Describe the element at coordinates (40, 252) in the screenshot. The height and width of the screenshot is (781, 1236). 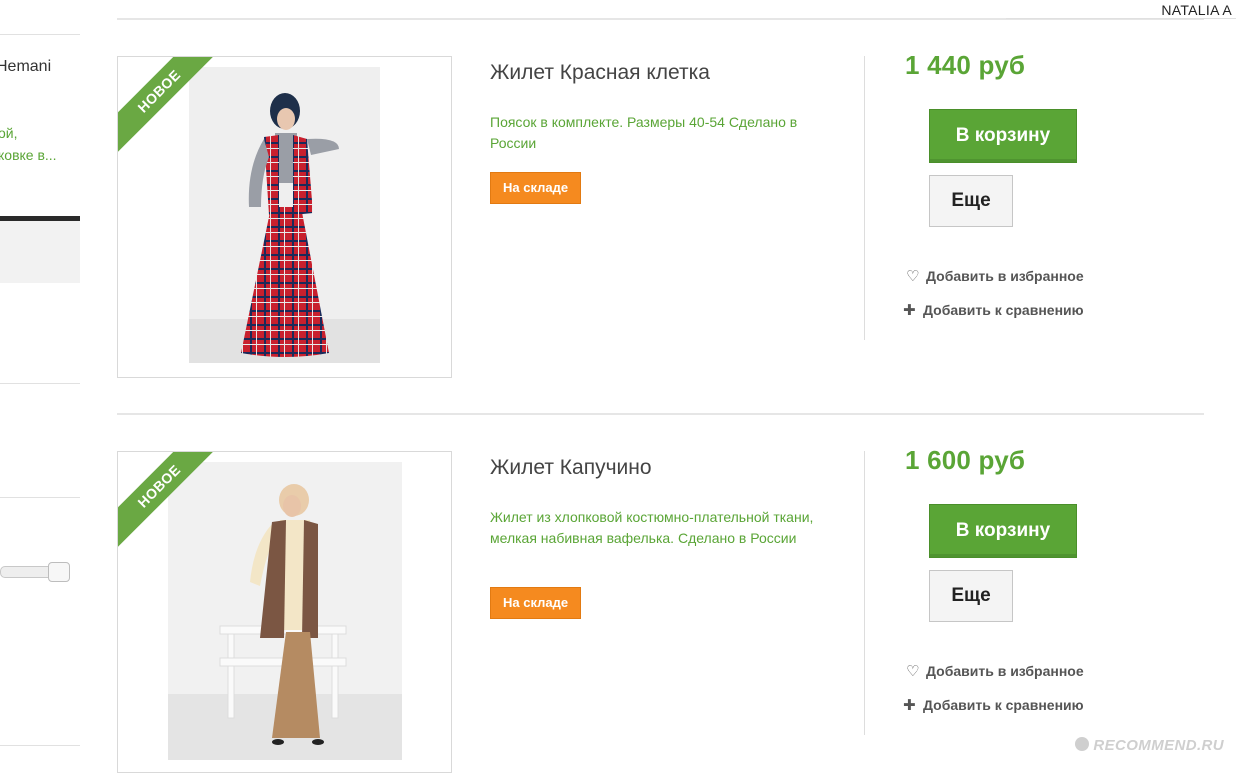
I see `sidebar-grey-panel` at that location.